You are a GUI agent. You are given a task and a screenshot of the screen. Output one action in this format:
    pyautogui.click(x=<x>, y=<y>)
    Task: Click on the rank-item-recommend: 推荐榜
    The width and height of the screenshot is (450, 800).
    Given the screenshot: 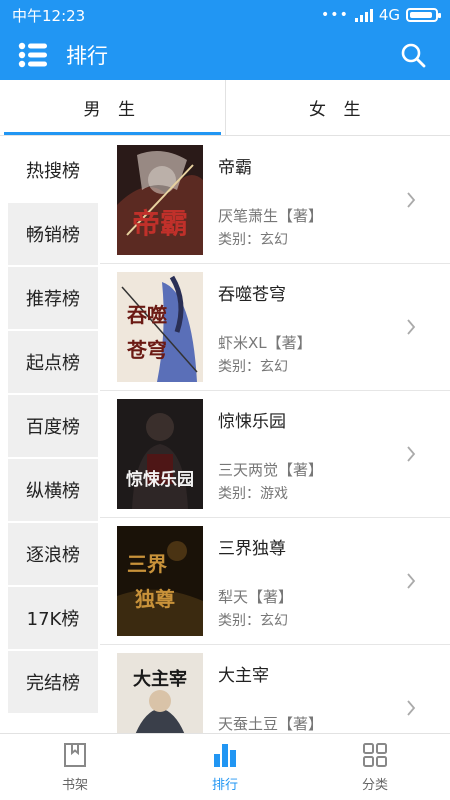 What is the action you would take?
    pyautogui.click(x=53, y=298)
    